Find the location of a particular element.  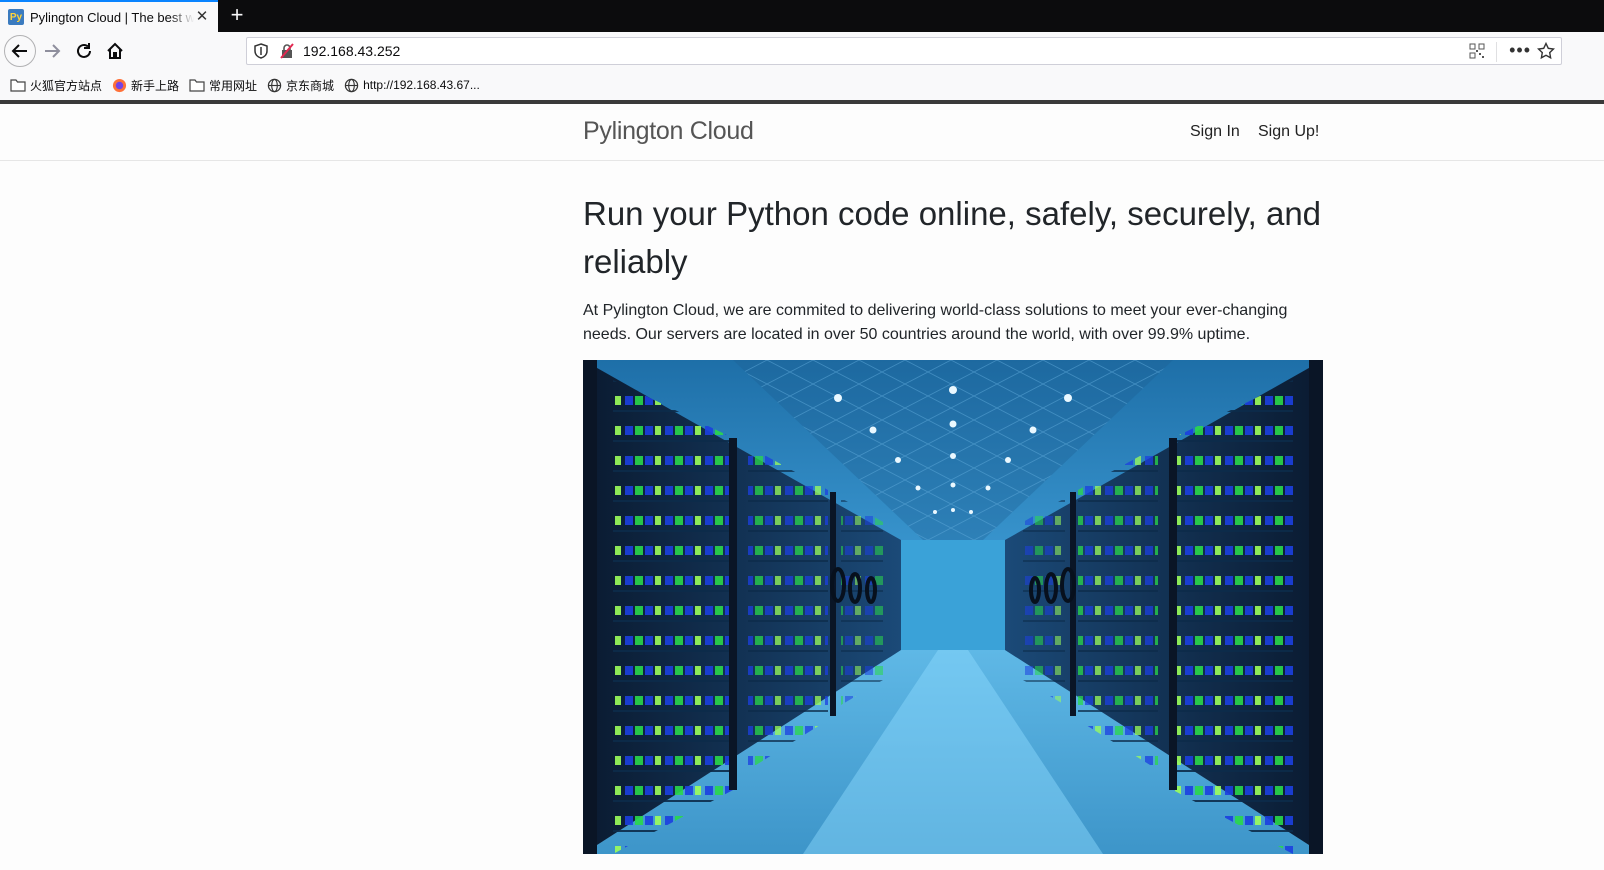

site-header: Pylington Cloud Sign In Sign Up! is located at coordinates (802, 132).